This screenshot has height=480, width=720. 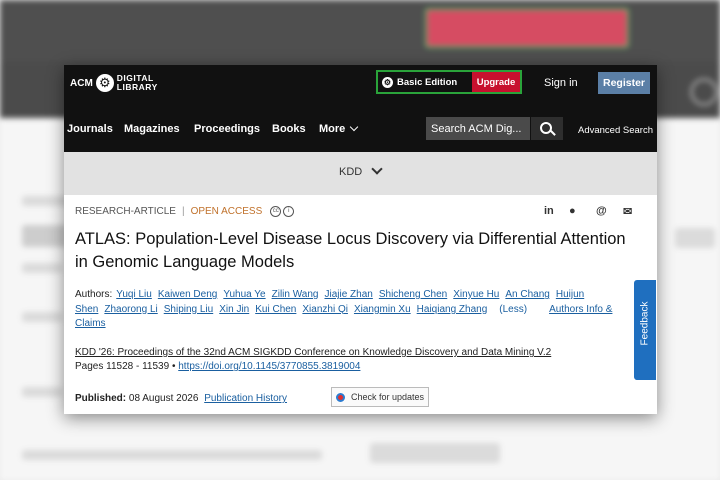 I want to click on reddit-icon: ●, so click(x=572, y=211).